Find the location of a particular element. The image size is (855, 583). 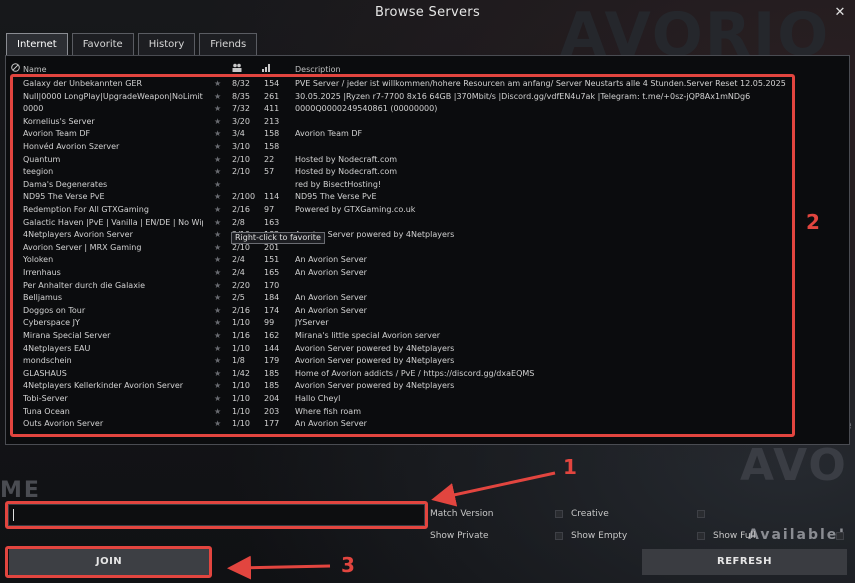

refresh-button: REFRESH is located at coordinates (744, 562).